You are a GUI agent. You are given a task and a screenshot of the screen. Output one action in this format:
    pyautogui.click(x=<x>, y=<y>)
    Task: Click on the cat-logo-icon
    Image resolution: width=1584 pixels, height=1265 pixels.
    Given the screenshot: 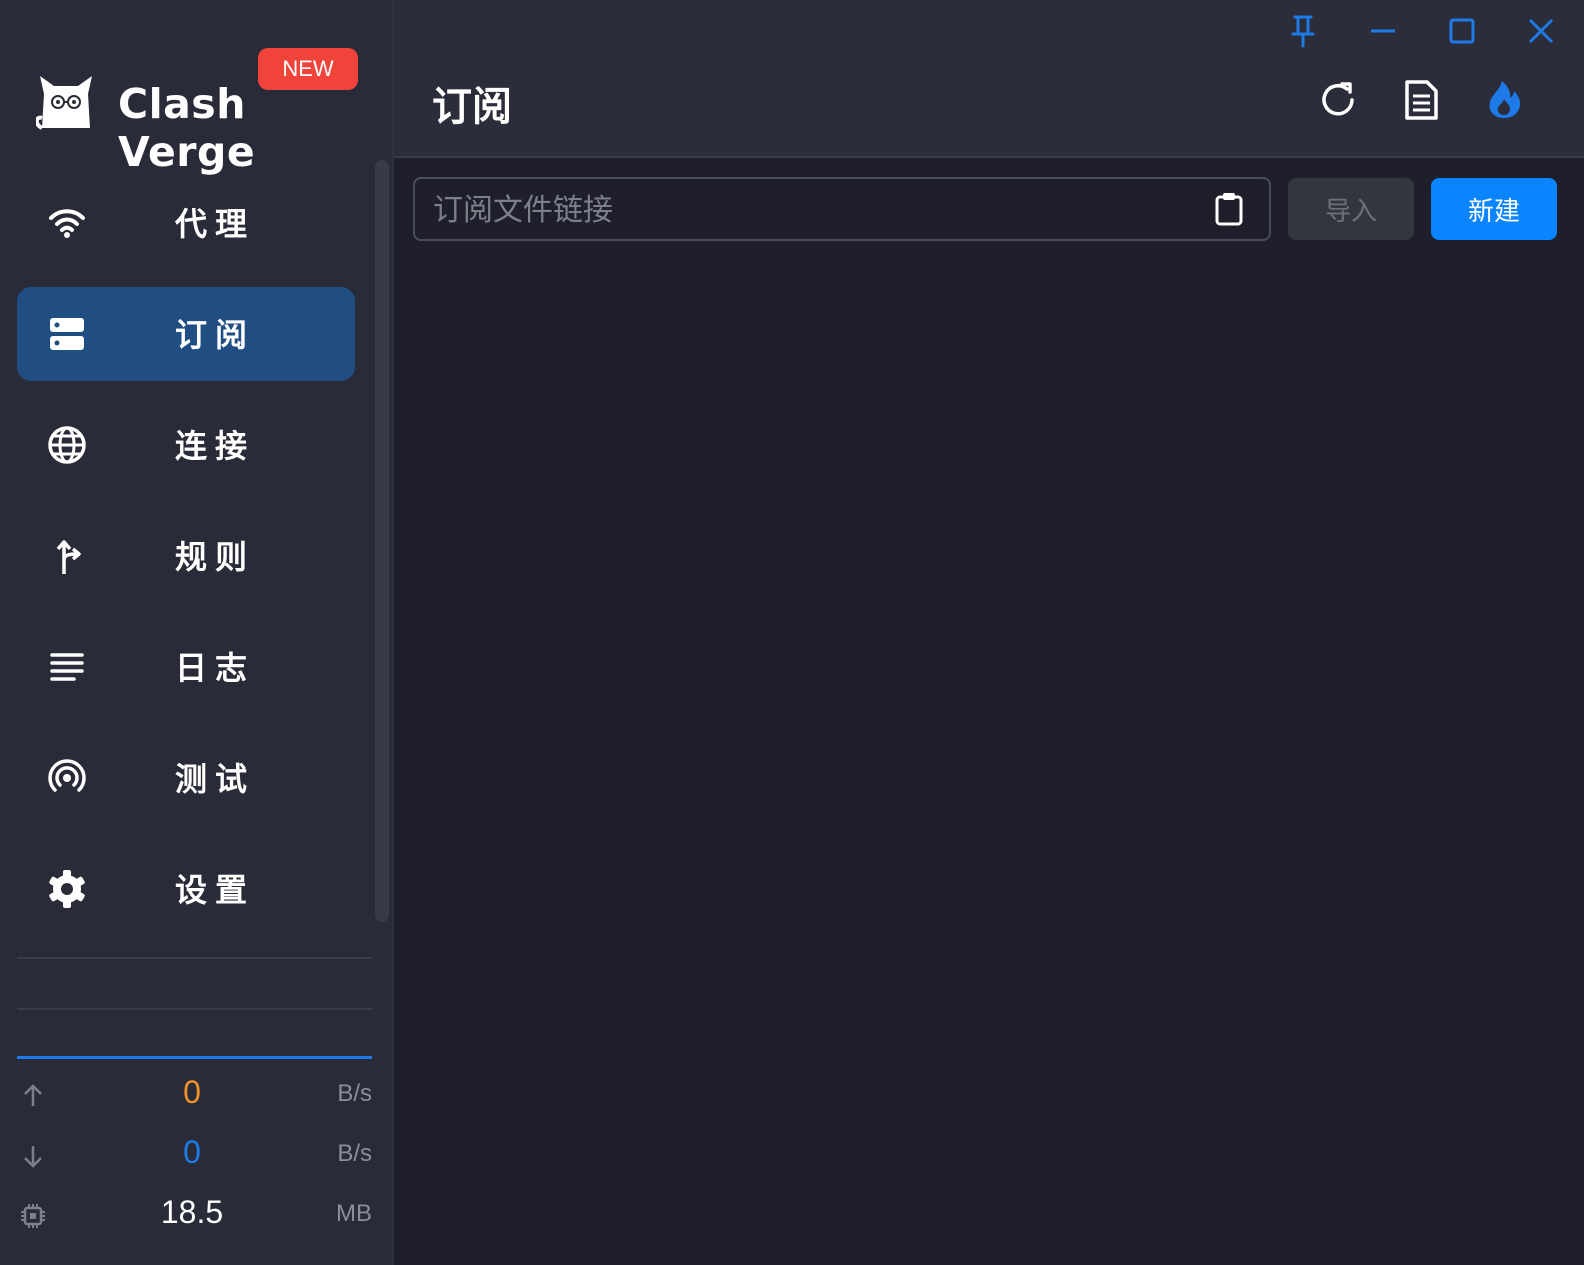 What is the action you would take?
    pyautogui.click(x=65, y=101)
    